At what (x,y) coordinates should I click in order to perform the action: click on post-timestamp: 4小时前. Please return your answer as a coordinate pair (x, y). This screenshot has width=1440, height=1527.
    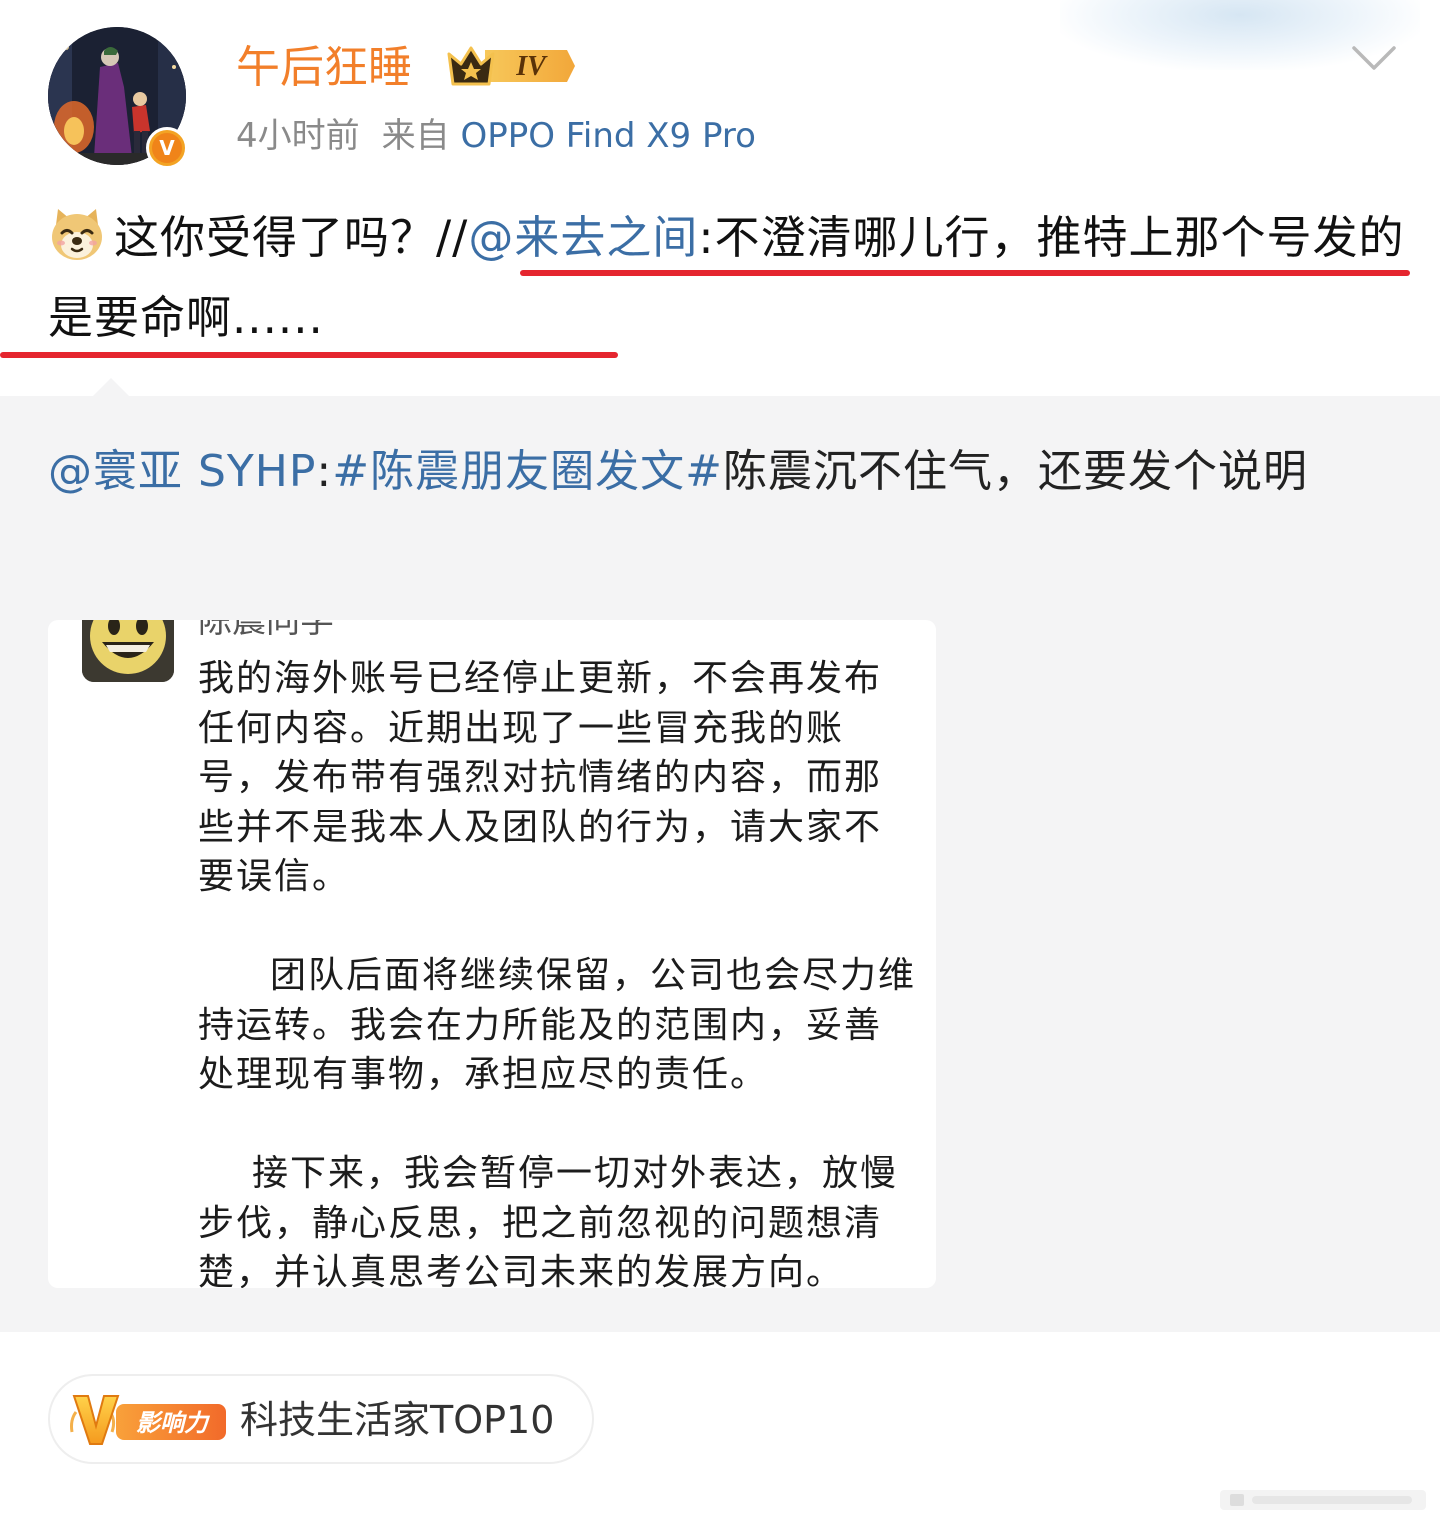
    Looking at the image, I should click on (298, 136).